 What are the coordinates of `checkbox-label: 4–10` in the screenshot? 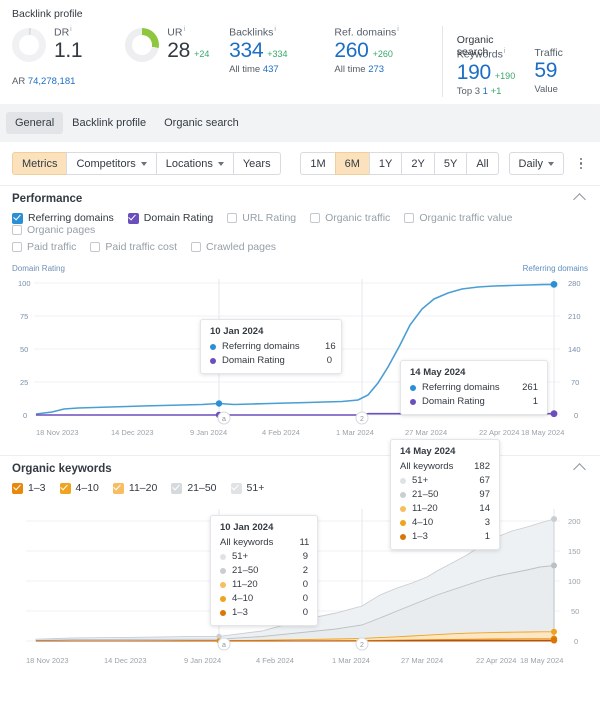 It's located at (87, 488).